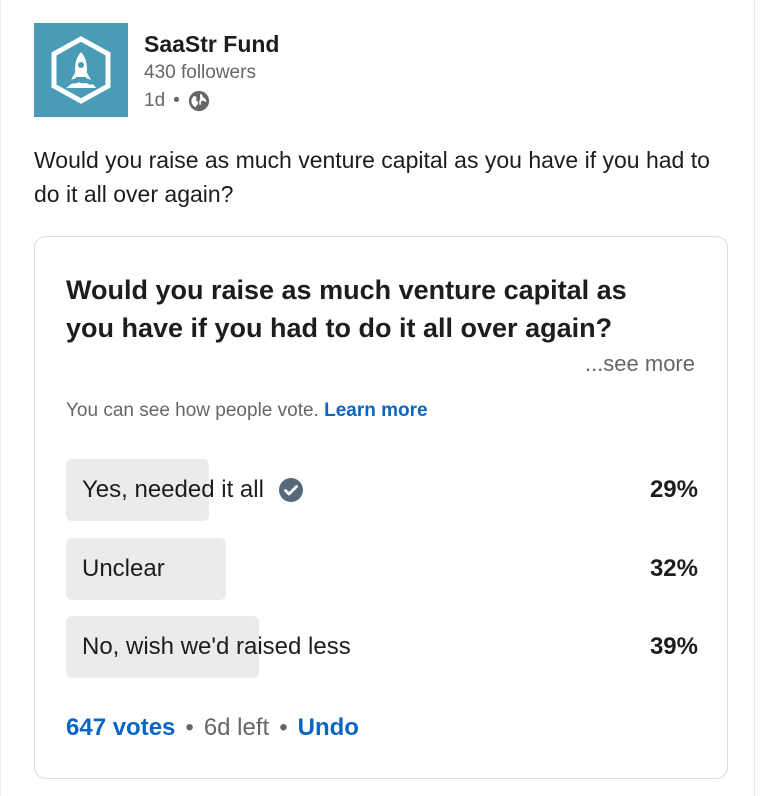  Describe the element at coordinates (374, 73) in the screenshot. I see `post-header: SaaStr Fund 430 followers 1d •` at that location.